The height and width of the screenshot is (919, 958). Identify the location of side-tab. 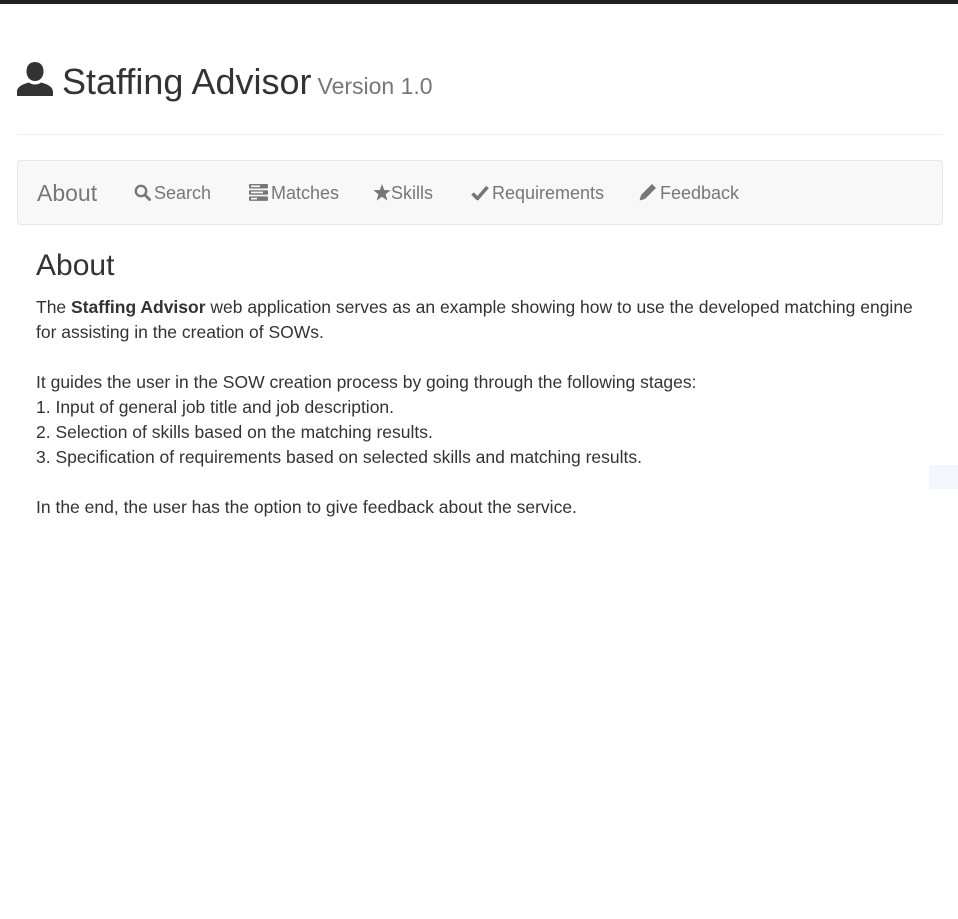
(943, 477).